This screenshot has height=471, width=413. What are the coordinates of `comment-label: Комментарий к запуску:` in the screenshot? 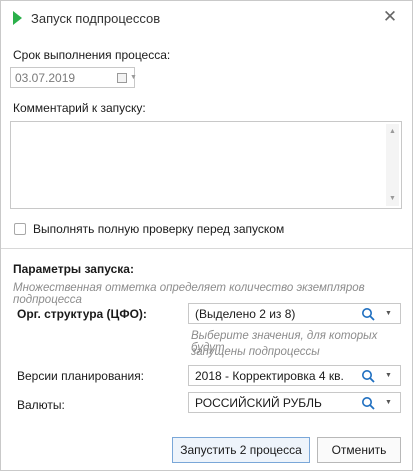 It's located at (79, 108).